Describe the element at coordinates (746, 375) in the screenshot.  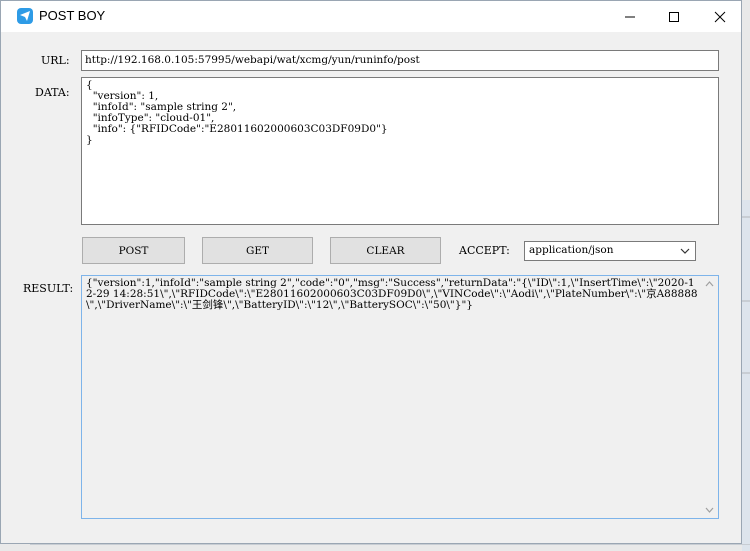
I see `background-panel` at that location.